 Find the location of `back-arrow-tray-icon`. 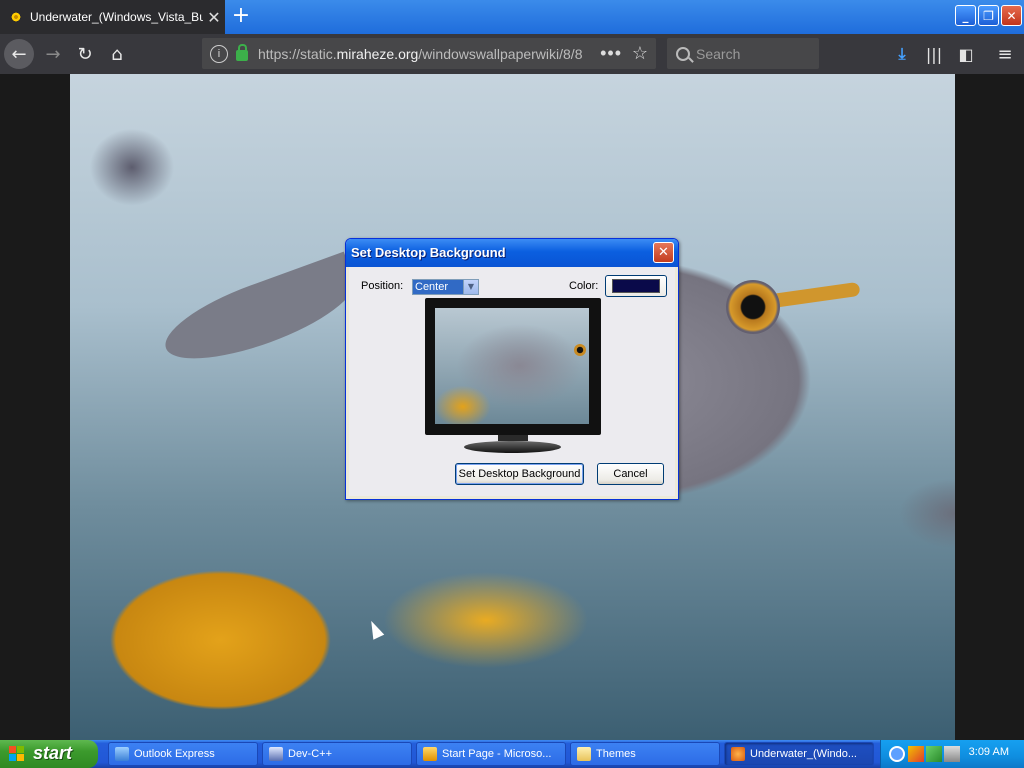

back-arrow-tray-icon is located at coordinates (897, 754).